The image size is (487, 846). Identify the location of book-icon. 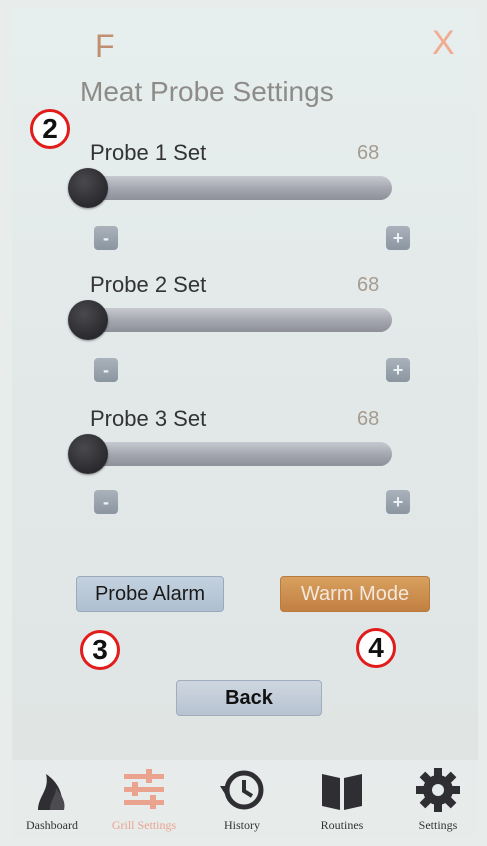
(342, 792).